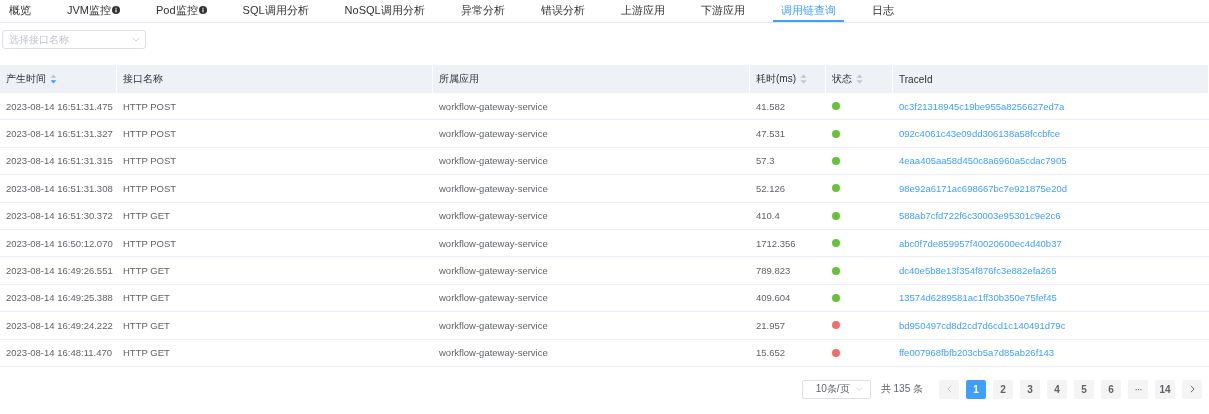 This screenshot has height=414, width=1209. I want to click on trace-link: dc40e5b8e13f354f876fc3e882efa265, so click(978, 271).